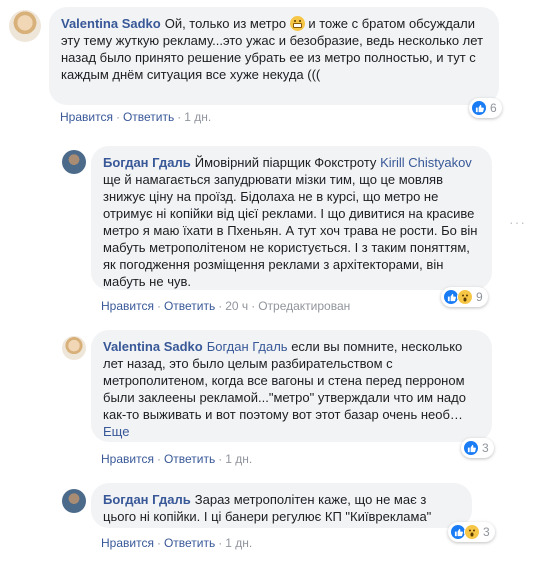 The height and width of the screenshot is (561, 534). Describe the element at coordinates (287, 162) in the screenshot. I see `comment-text: Ймовірний піарщик Фокстроту` at that location.